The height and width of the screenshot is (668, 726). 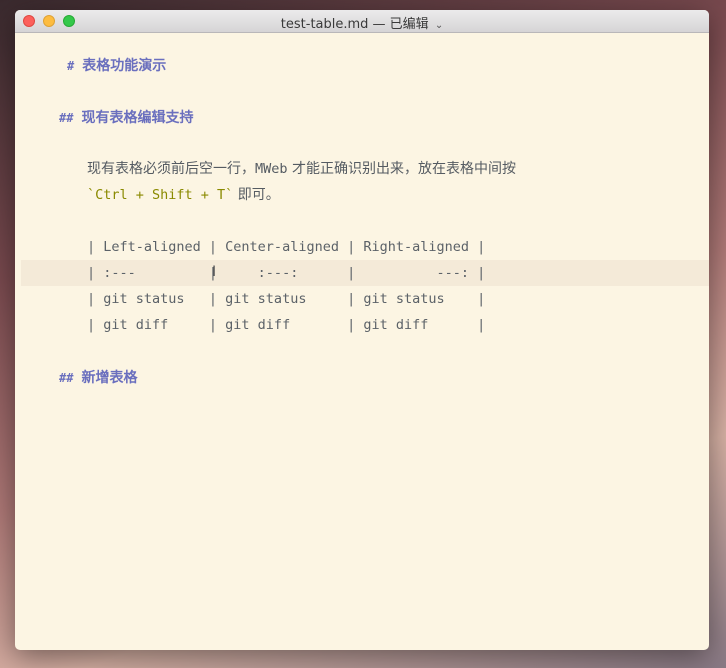 What do you see at coordinates (286, 325) in the screenshot?
I see `table-line-row-2: | git diff | git diff | git diff |` at bounding box center [286, 325].